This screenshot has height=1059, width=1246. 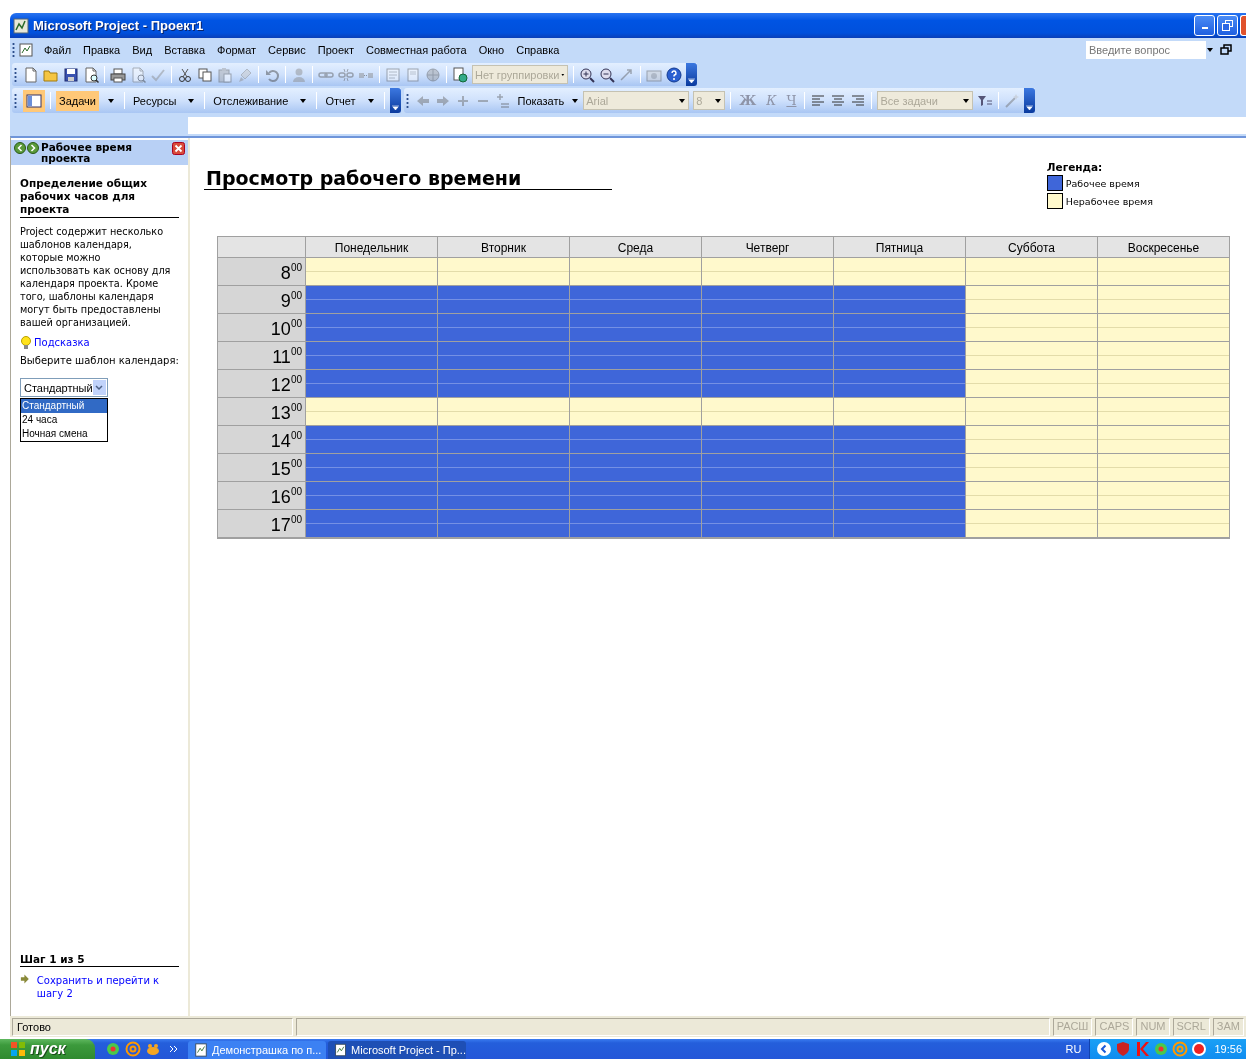 I want to click on menu-item: Окно, so click(x=491, y=50).